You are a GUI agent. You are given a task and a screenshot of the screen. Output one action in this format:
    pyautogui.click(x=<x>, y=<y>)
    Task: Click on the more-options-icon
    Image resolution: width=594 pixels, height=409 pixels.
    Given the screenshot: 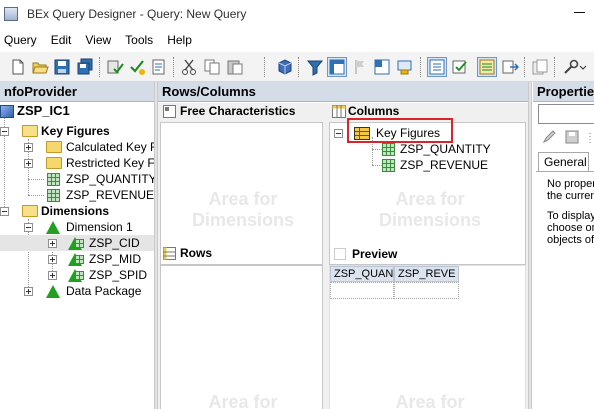 What is the action you would take?
    pyautogui.click(x=590, y=138)
    